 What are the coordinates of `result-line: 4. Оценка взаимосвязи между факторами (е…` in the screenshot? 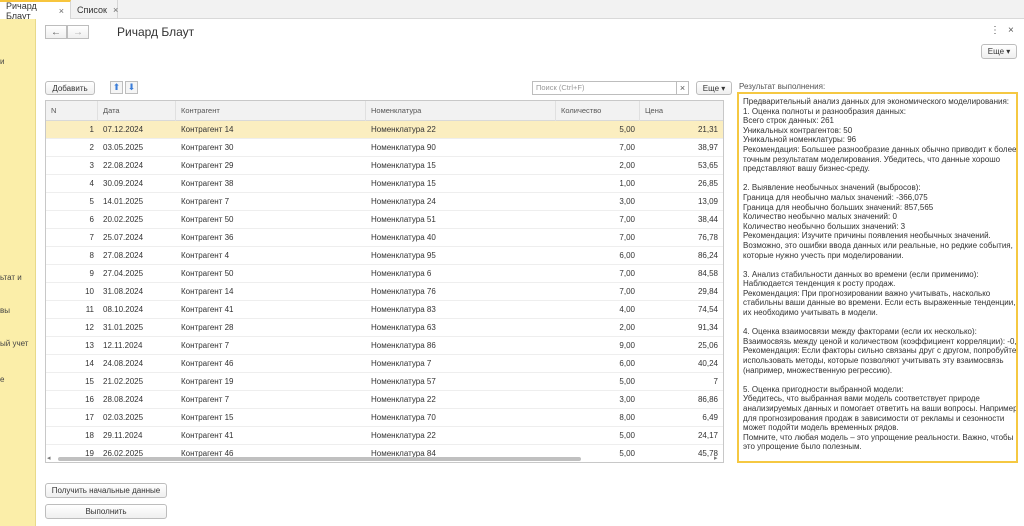 It's located at (860, 332).